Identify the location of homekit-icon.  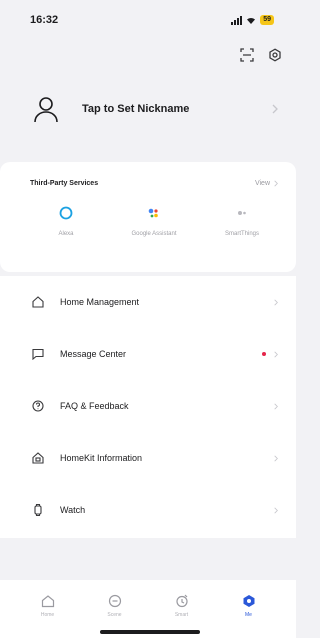
(38, 458).